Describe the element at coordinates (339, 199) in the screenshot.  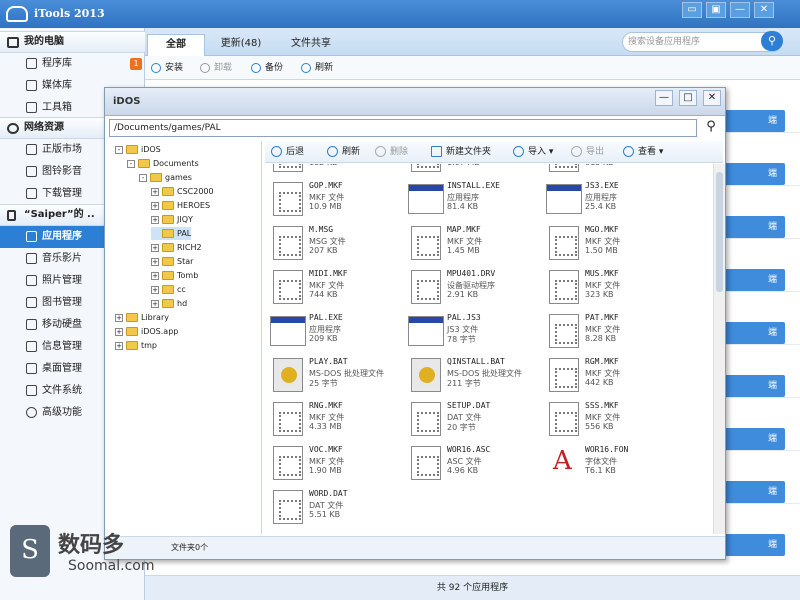
I see `file-item: GOP.MKF MKF 文件 10.9 MB` at that location.